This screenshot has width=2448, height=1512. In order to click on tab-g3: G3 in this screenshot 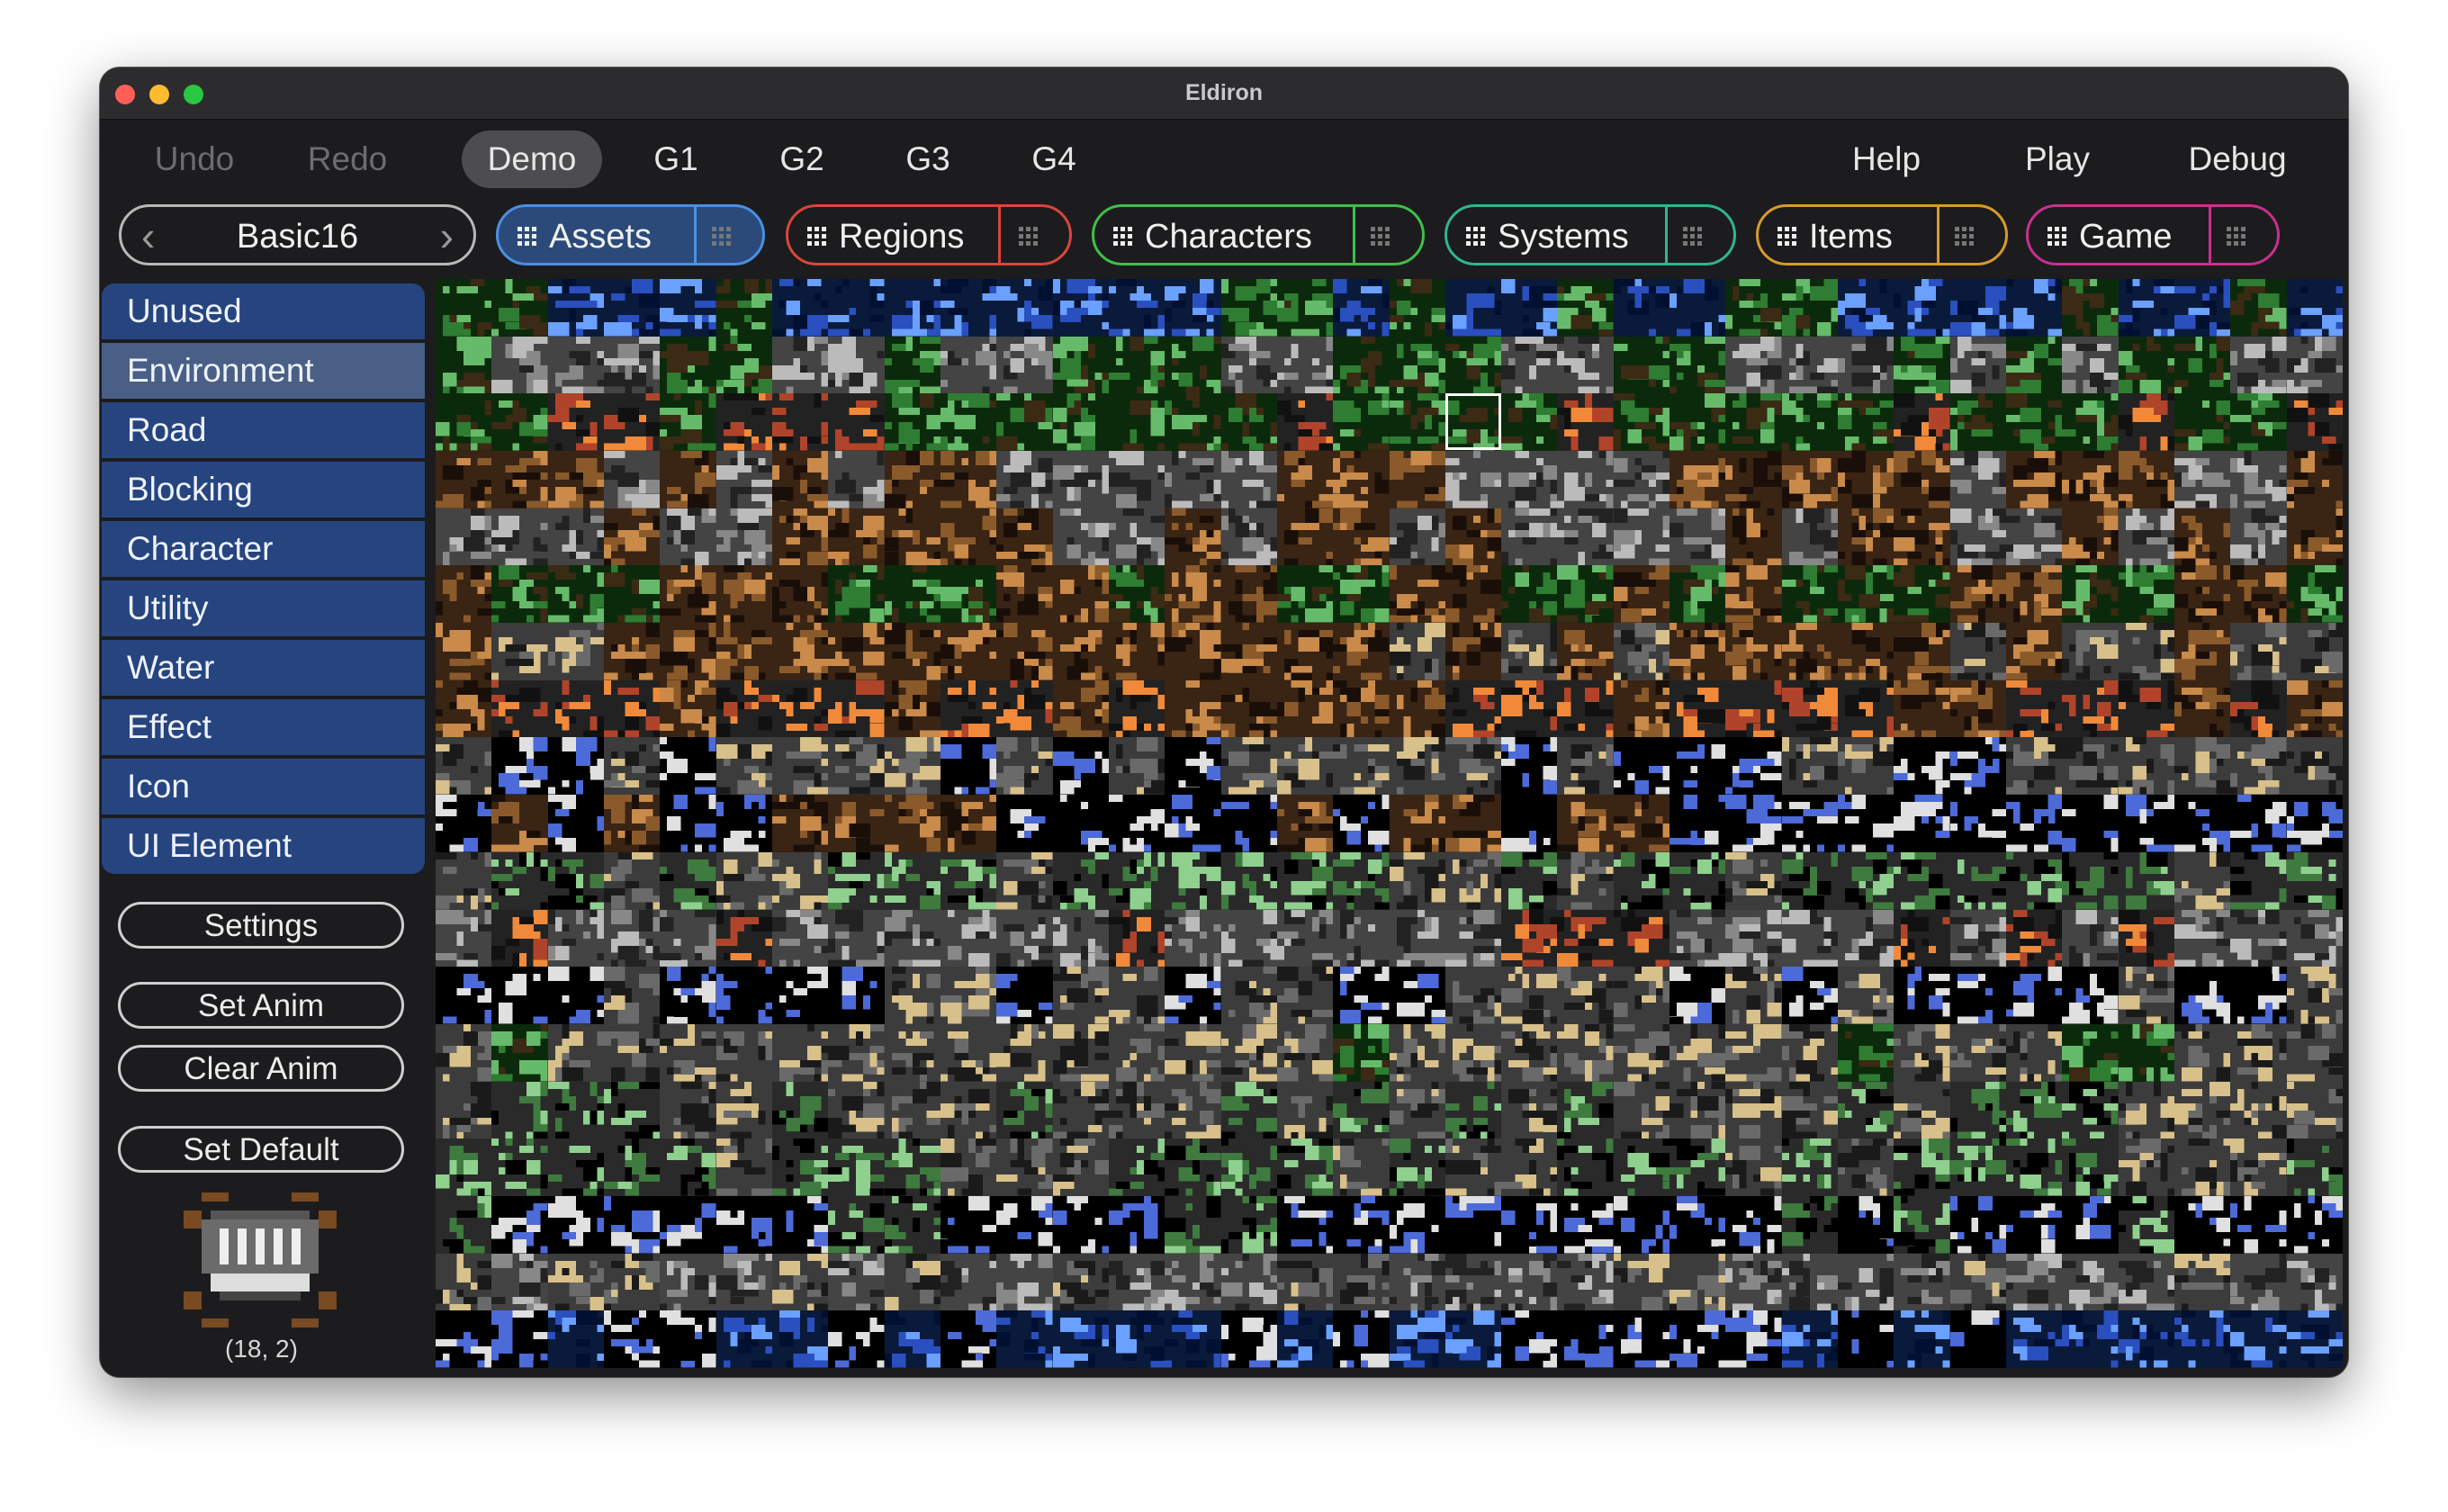, I will do `click(928, 159)`.